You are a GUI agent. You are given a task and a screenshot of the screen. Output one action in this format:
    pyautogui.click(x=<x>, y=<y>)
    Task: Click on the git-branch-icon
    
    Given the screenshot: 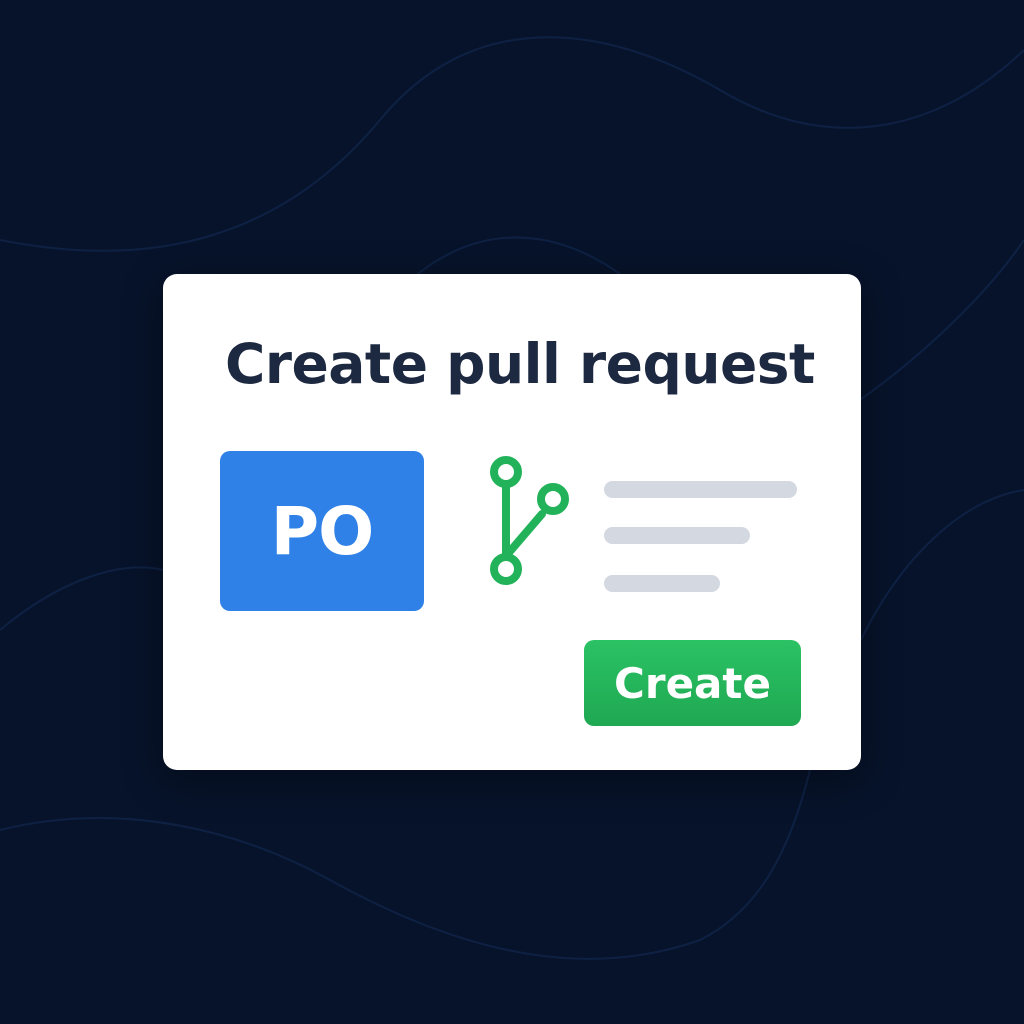 What is the action you would take?
    pyautogui.click(x=529, y=520)
    